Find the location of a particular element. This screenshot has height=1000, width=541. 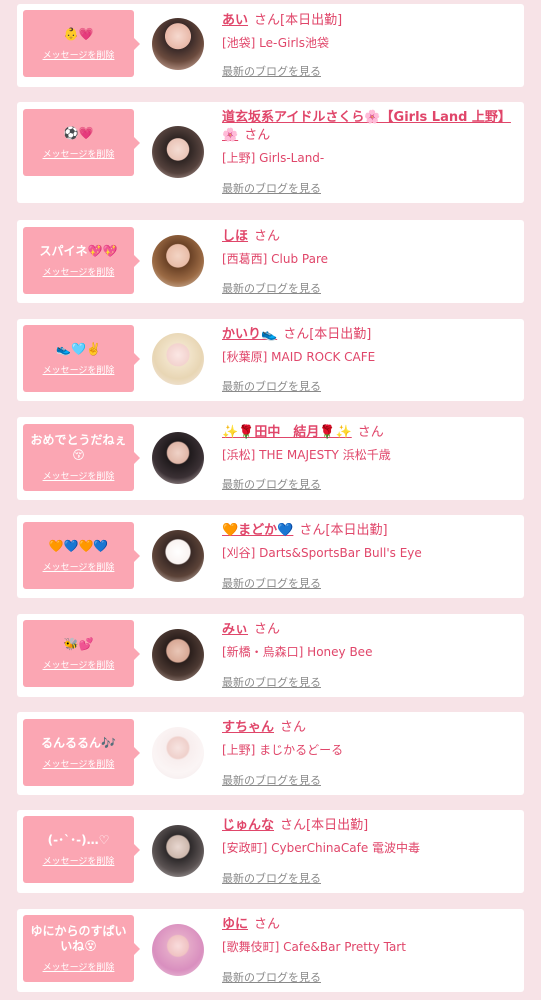

message-text: 👶💗 is located at coordinates (78, 33).